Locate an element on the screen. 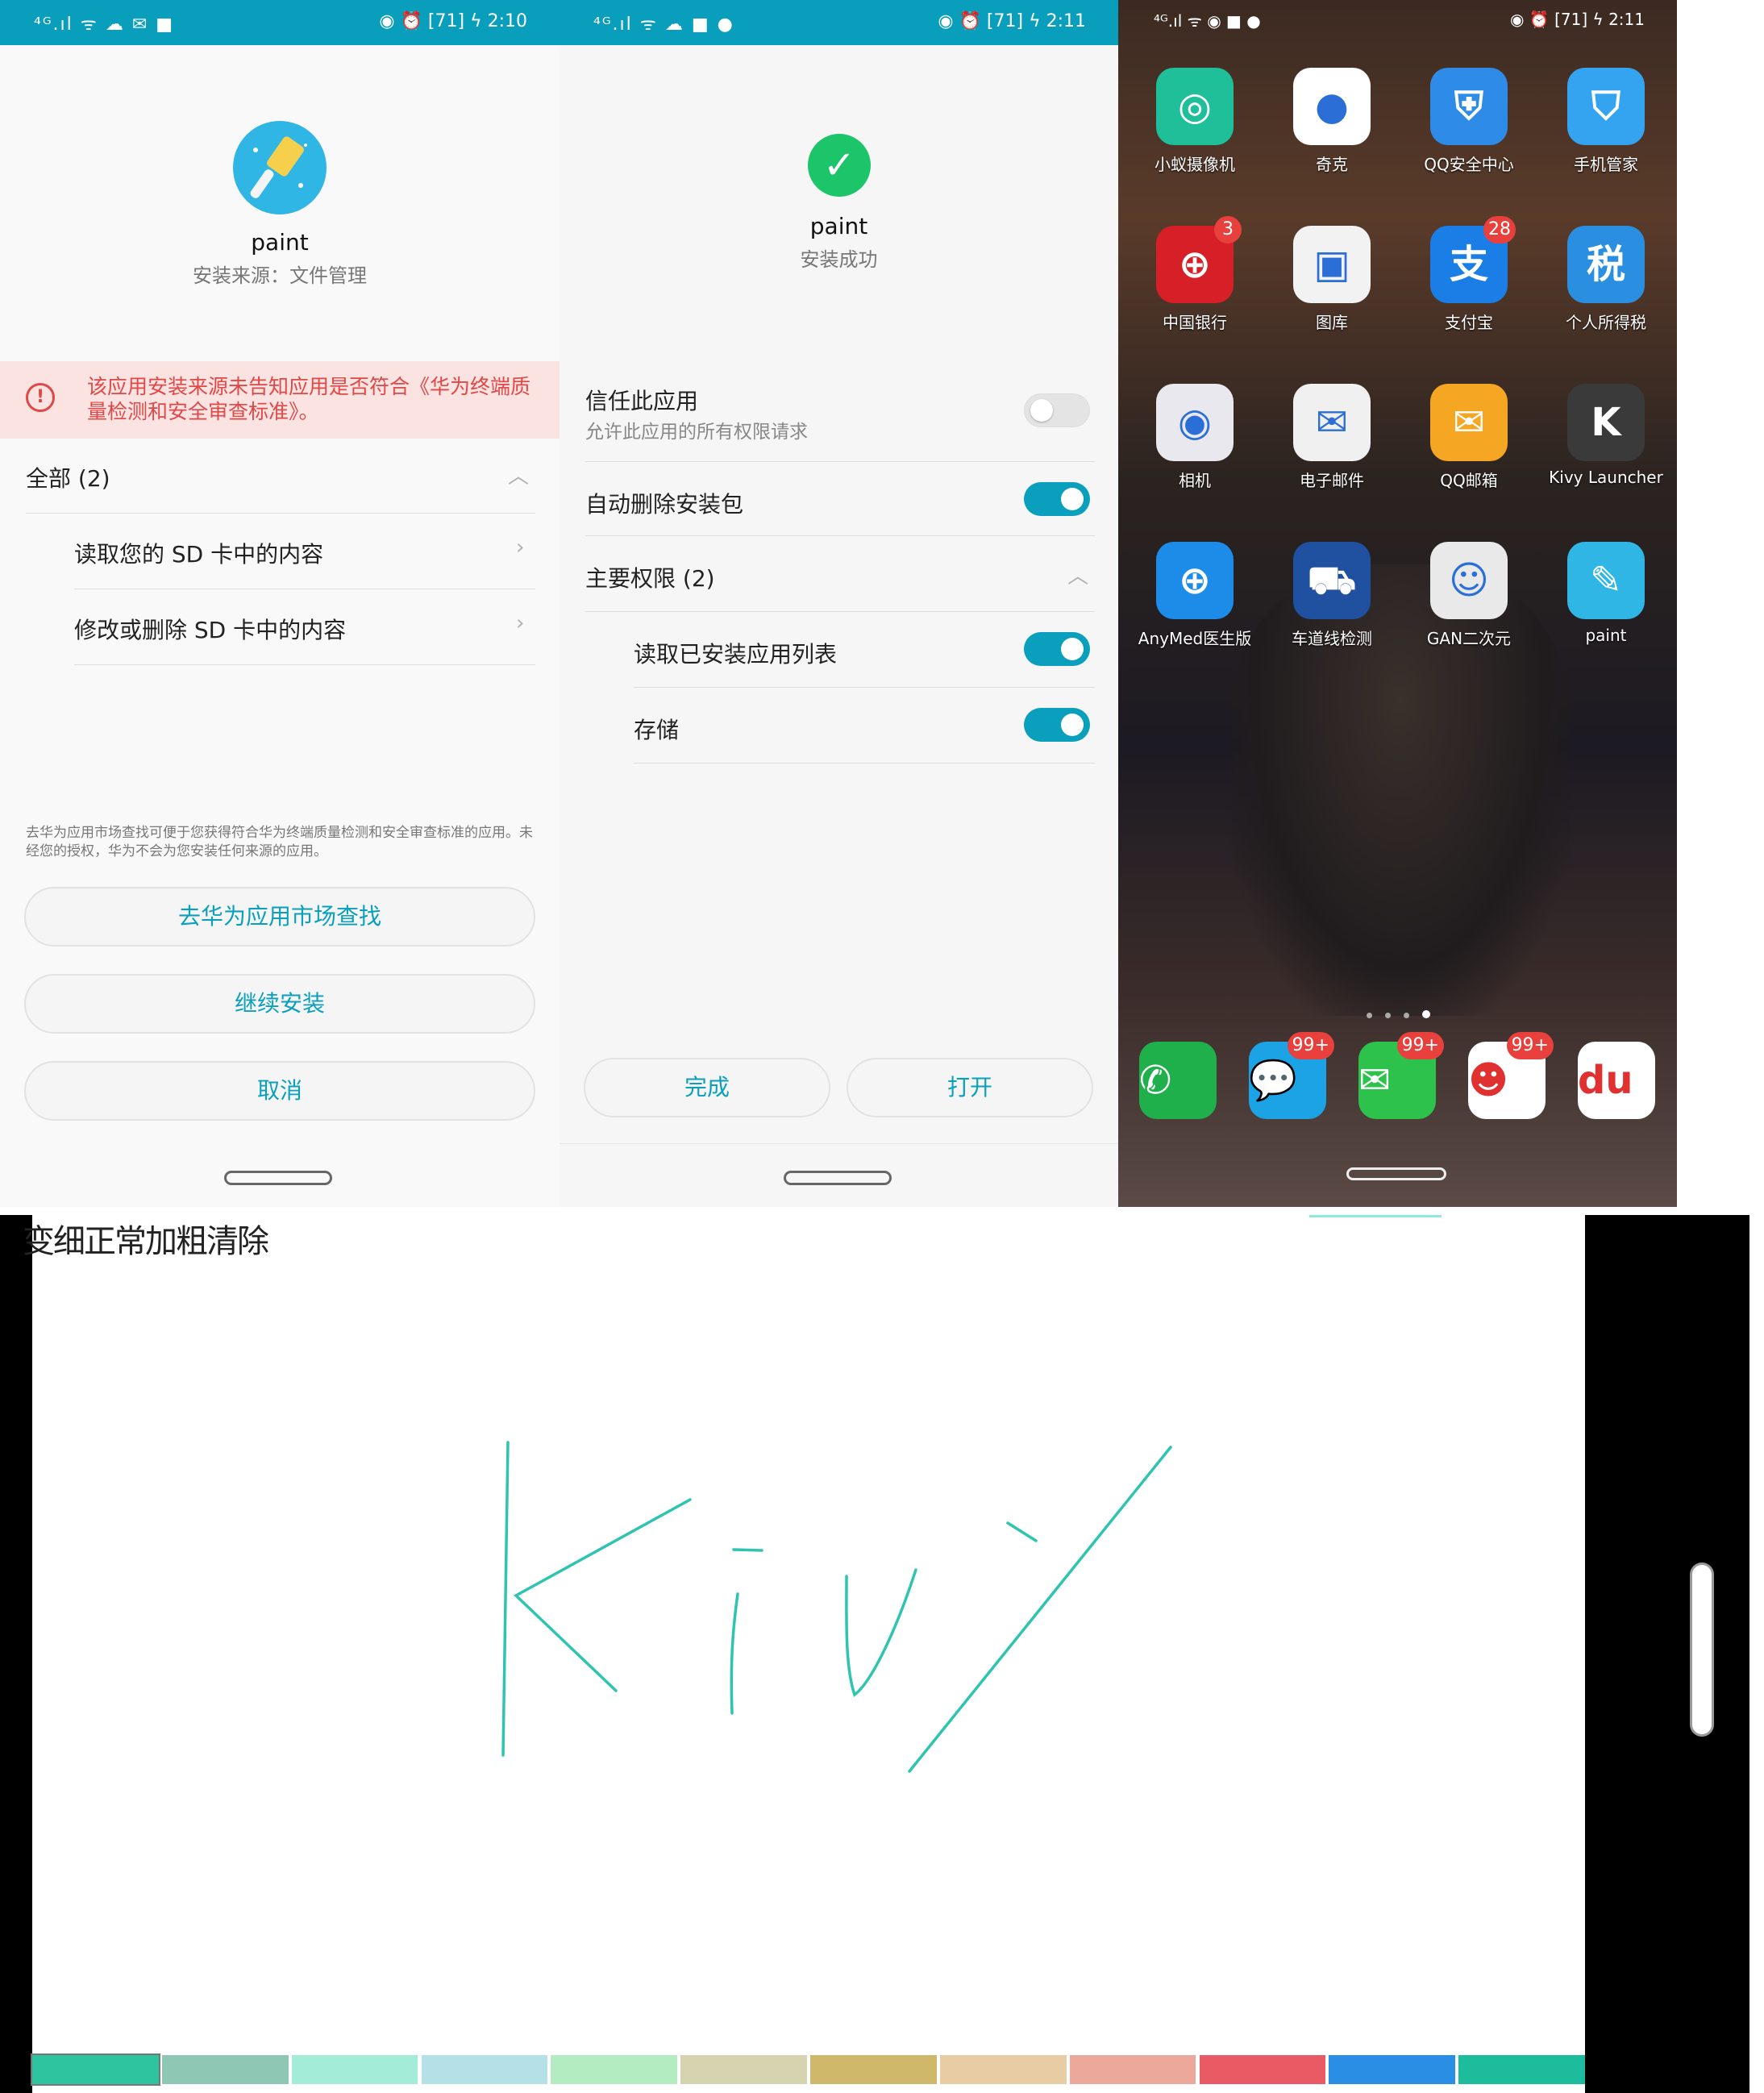 Image resolution: width=1764 pixels, height=2093 pixels. email-icon: ✉ is located at coordinates (1332, 422).